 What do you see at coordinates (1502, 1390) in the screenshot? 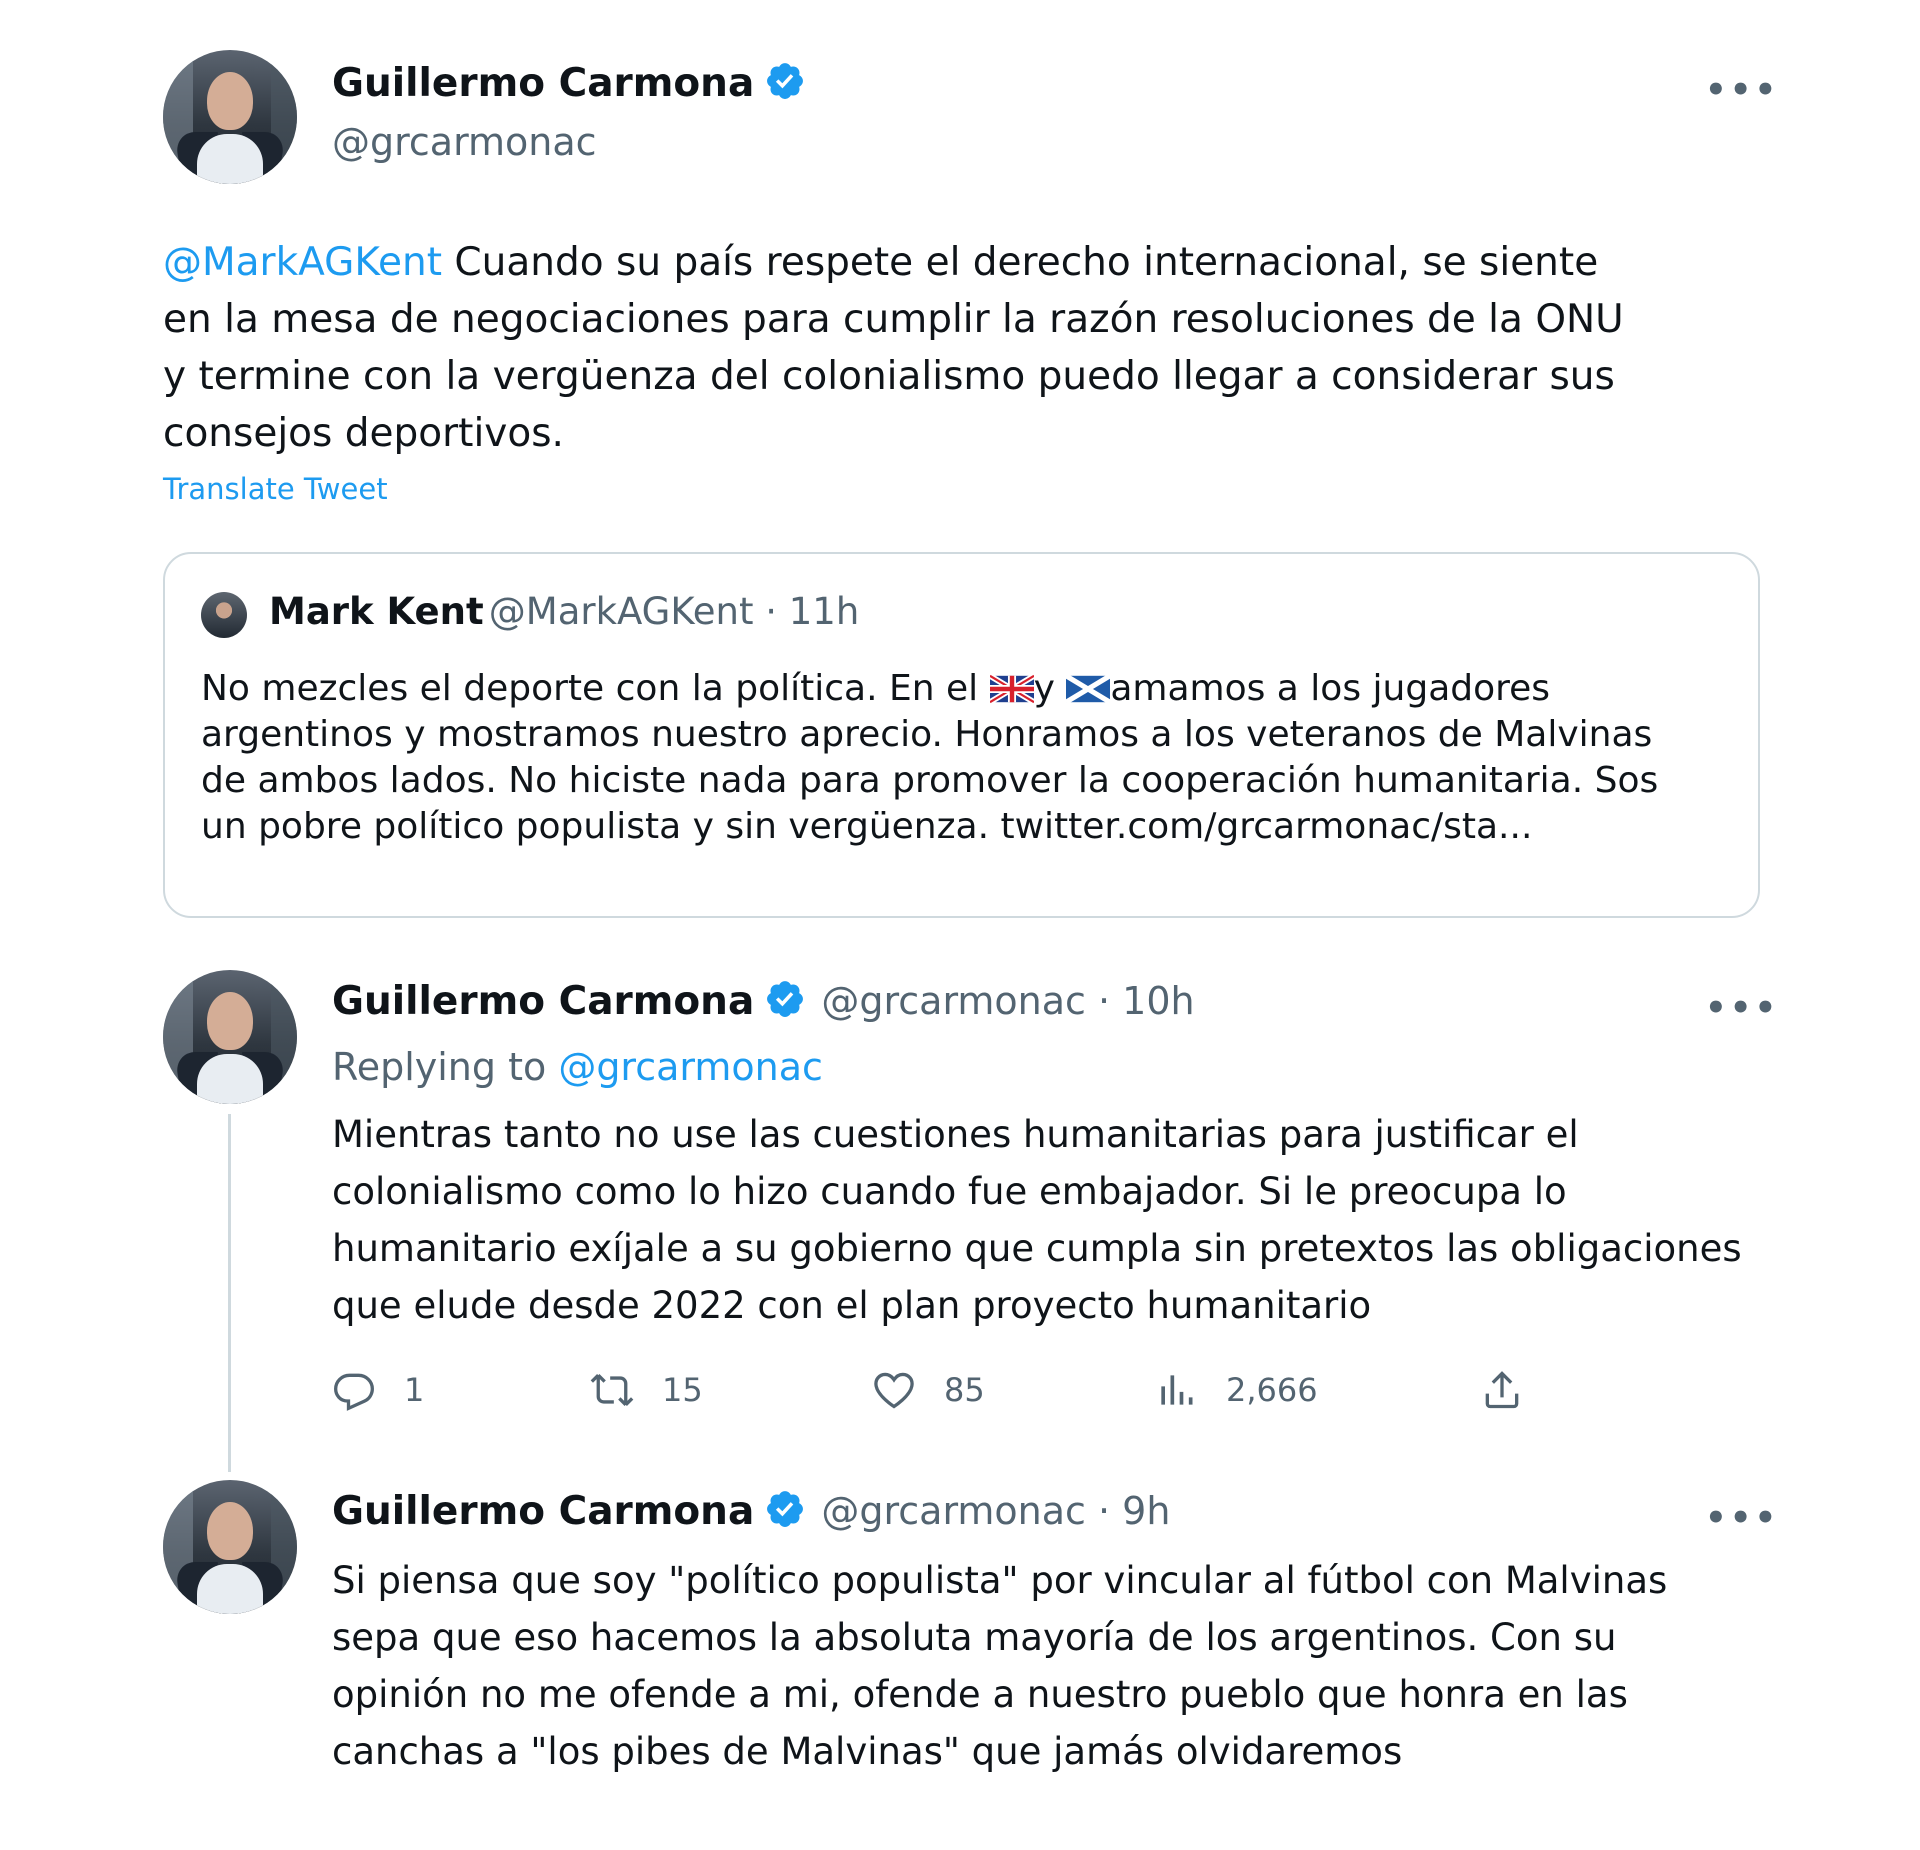
I see `share-icon` at bounding box center [1502, 1390].